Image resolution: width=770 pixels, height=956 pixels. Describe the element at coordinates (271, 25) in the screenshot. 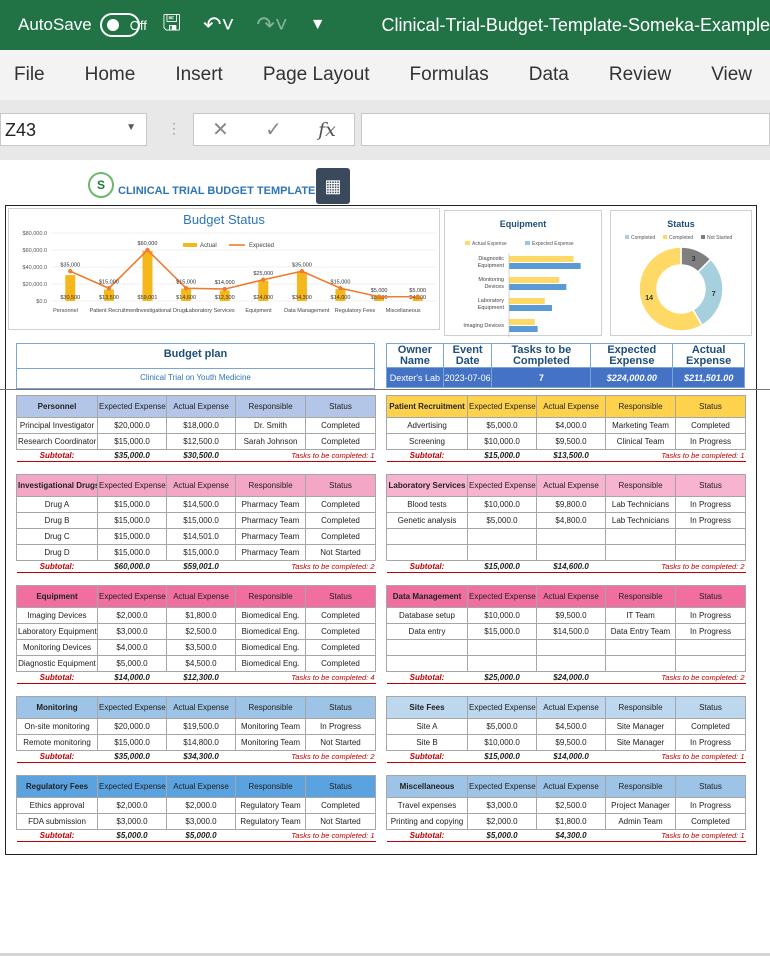

I see `redo-icon: ↷˅` at that location.